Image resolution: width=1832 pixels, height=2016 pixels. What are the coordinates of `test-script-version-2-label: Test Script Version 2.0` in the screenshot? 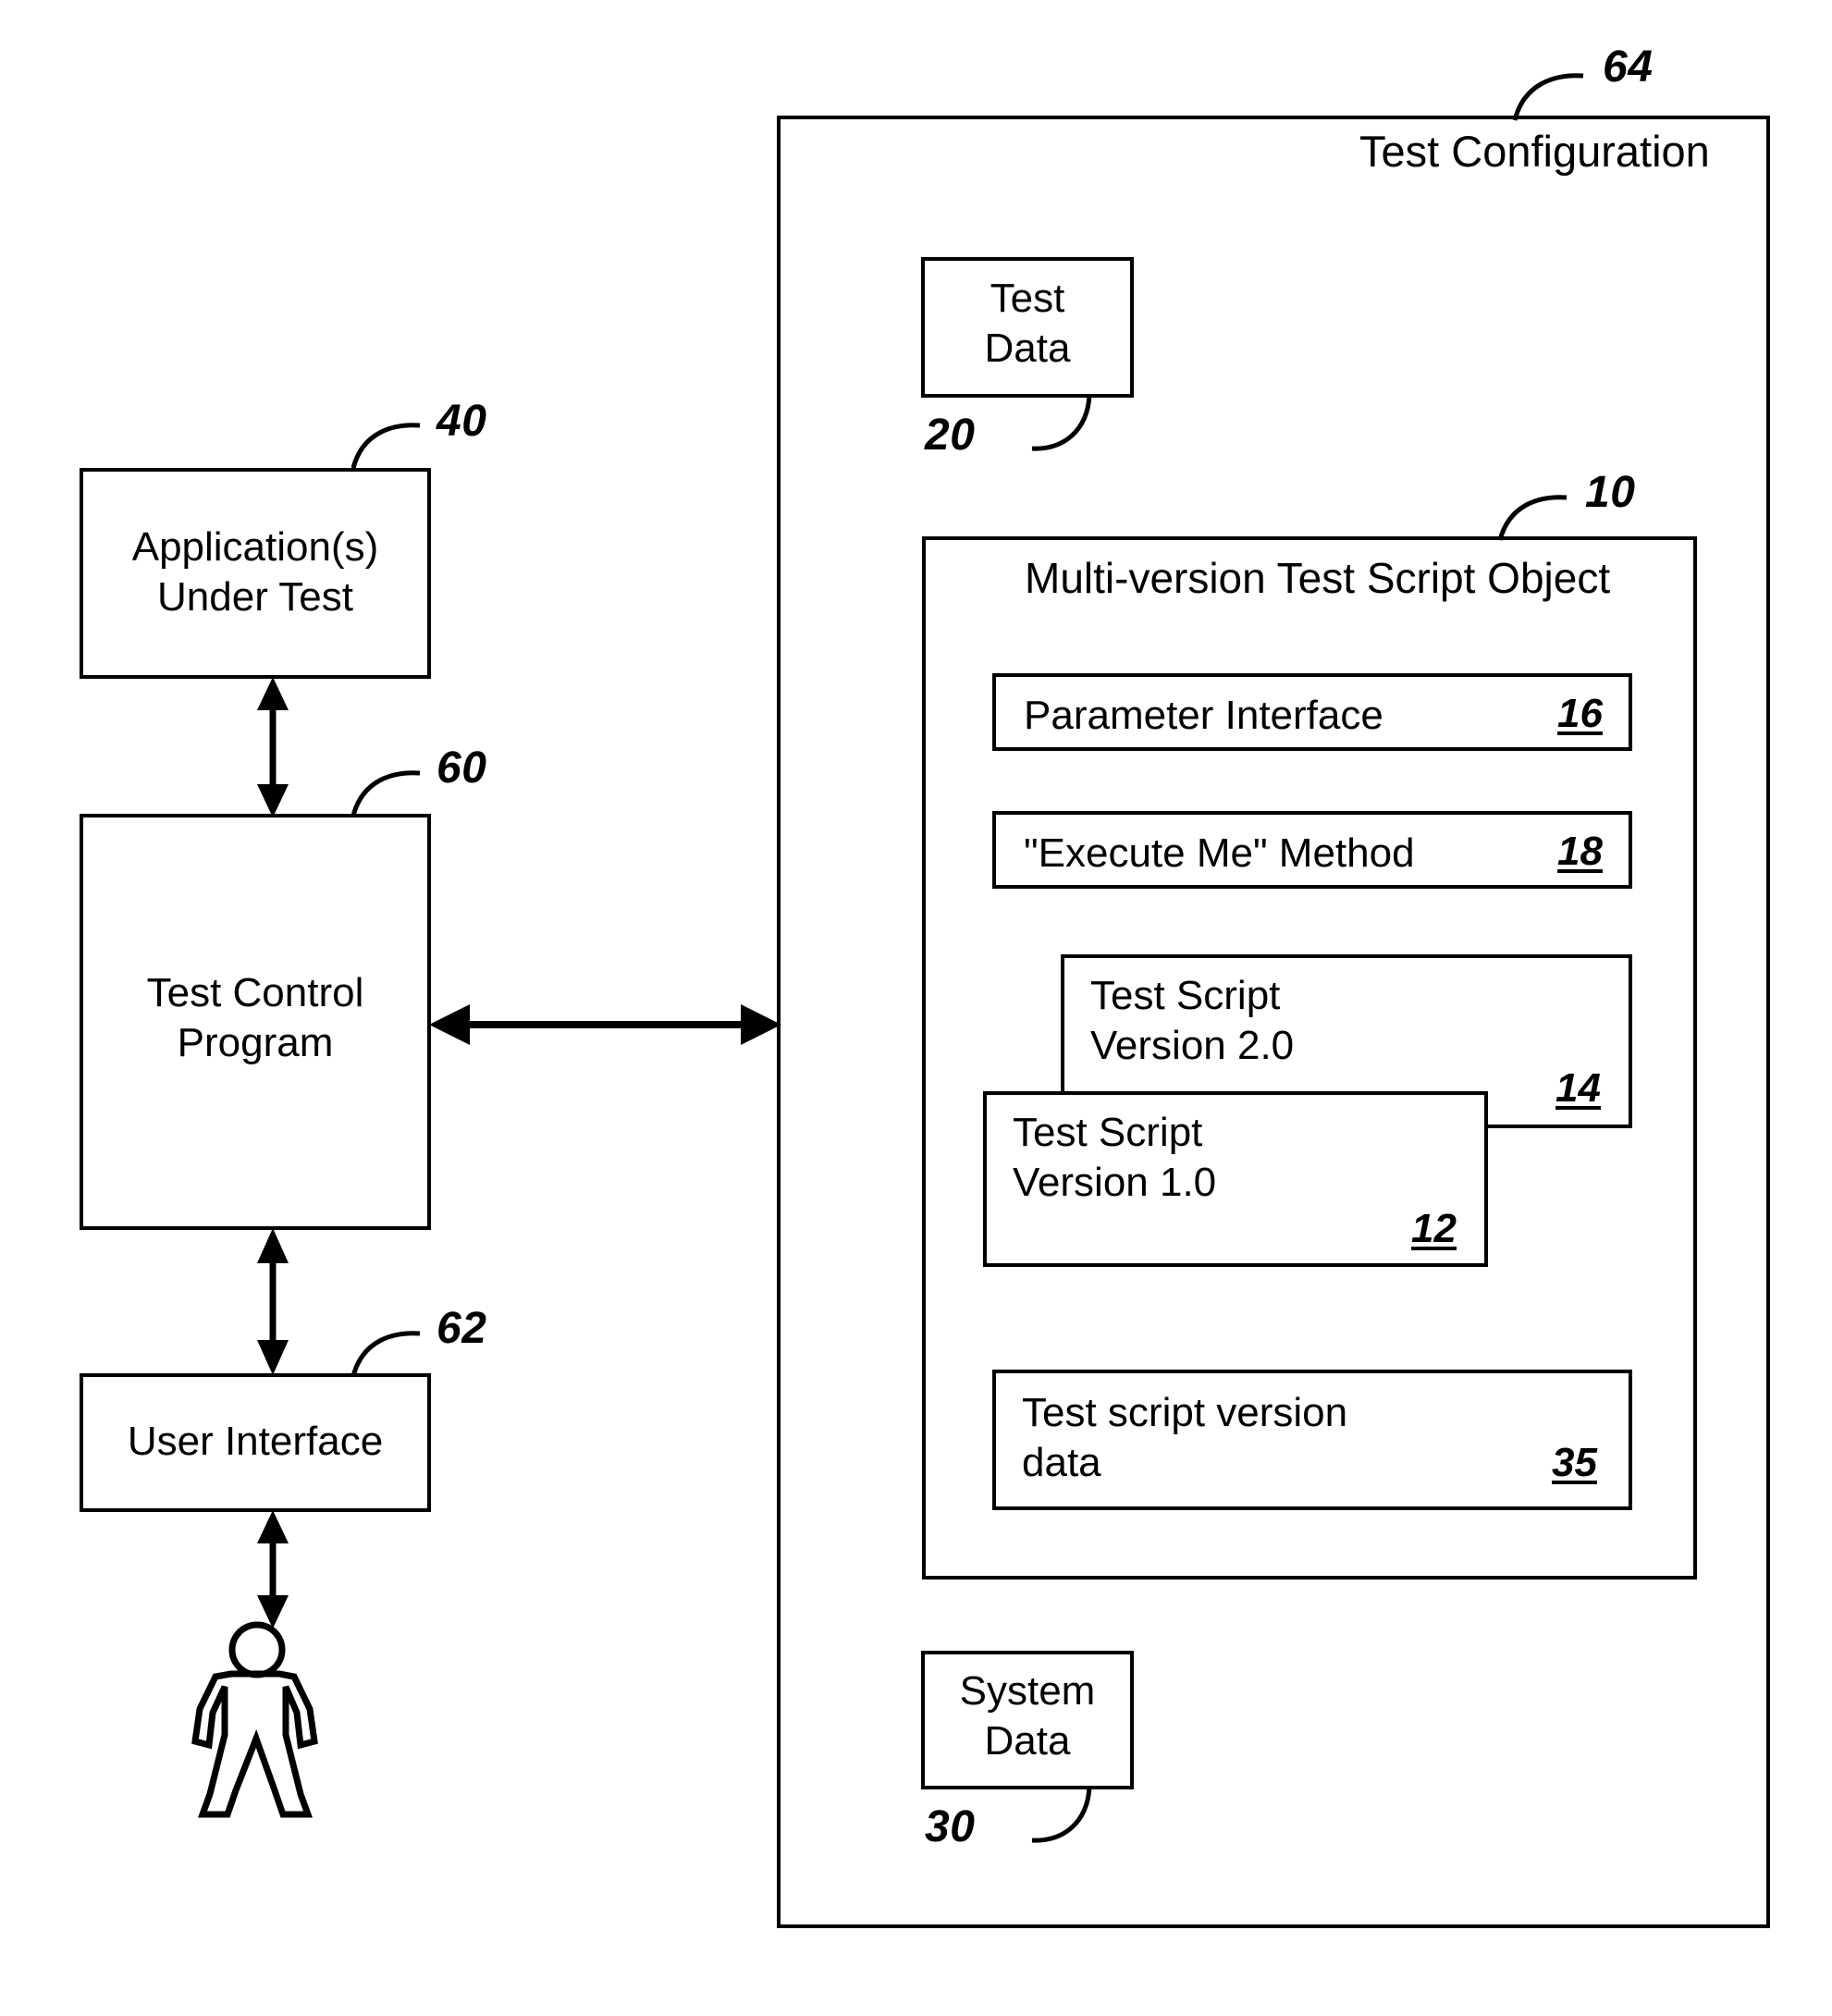 It's located at (1192, 1020).